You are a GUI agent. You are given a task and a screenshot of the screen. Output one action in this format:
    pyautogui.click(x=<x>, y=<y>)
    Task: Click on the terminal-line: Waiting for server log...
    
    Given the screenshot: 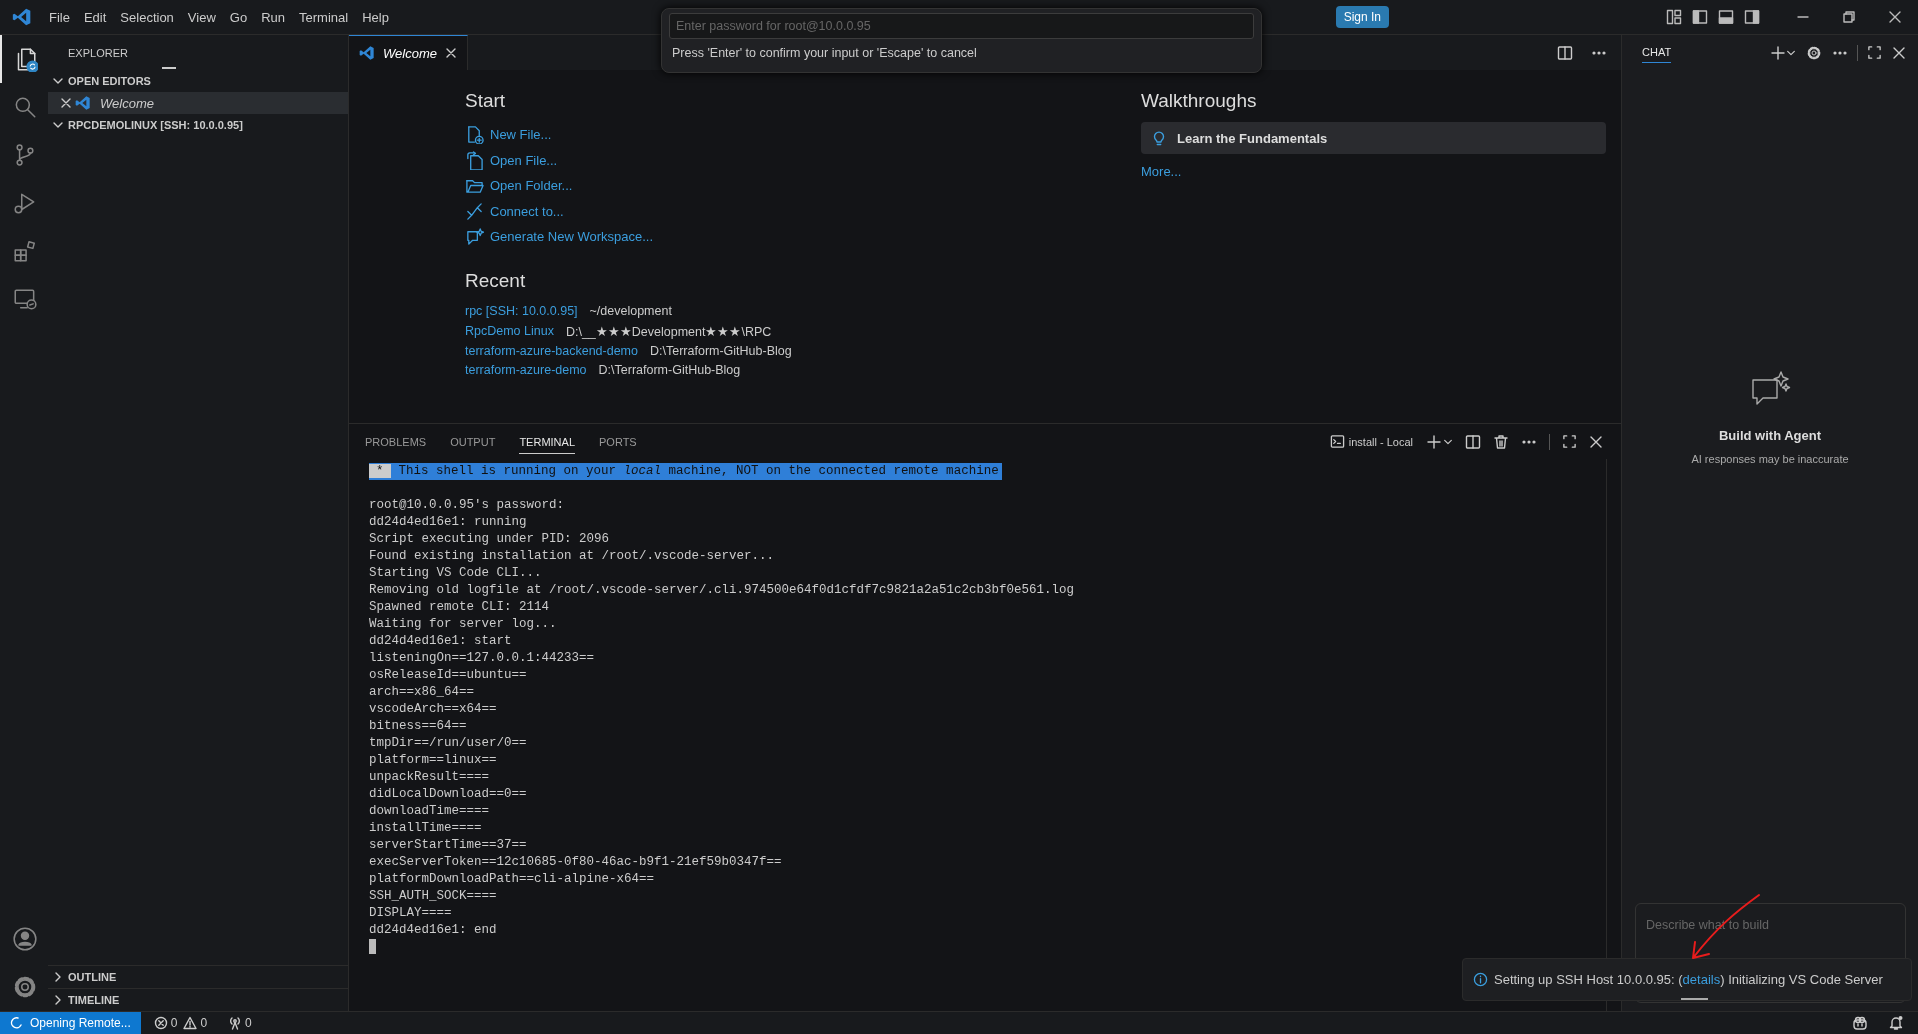 What is the action you would take?
    pyautogui.click(x=463, y=624)
    